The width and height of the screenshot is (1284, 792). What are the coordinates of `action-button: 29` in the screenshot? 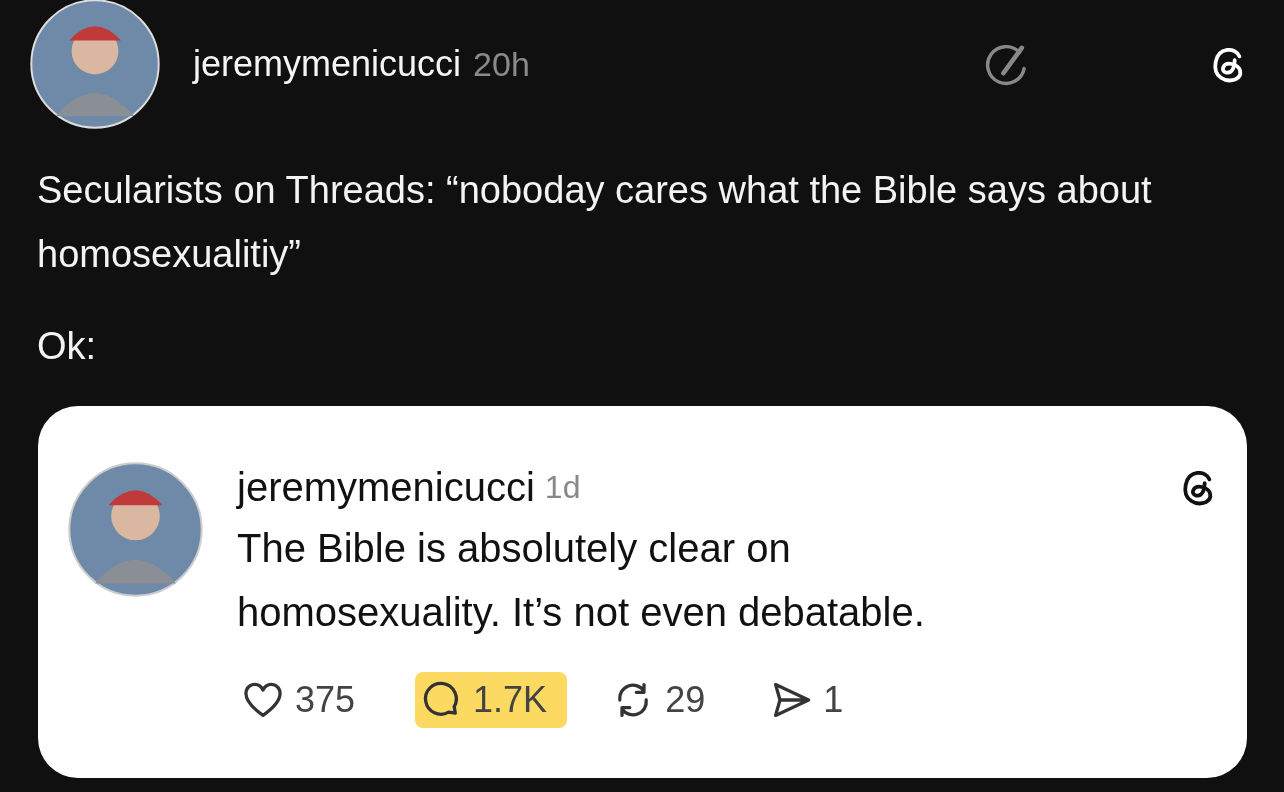 It's located at (666, 700).